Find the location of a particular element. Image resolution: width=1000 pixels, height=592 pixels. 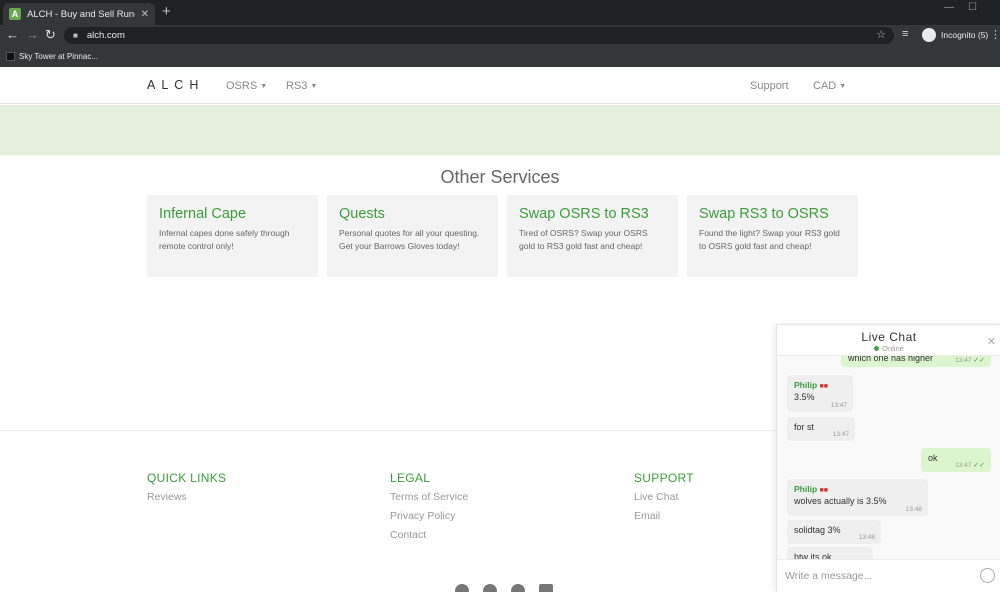

twitter-icon is located at coordinates (490, 588).